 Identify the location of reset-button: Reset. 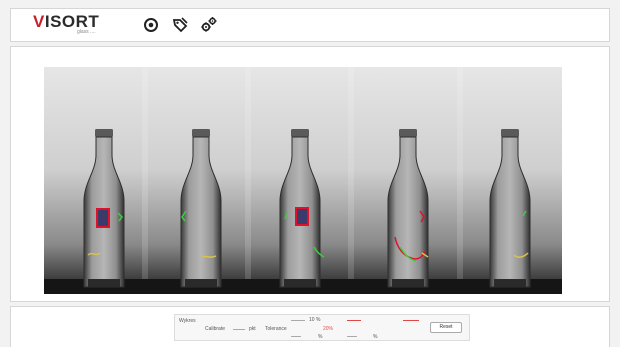
(446, 327).